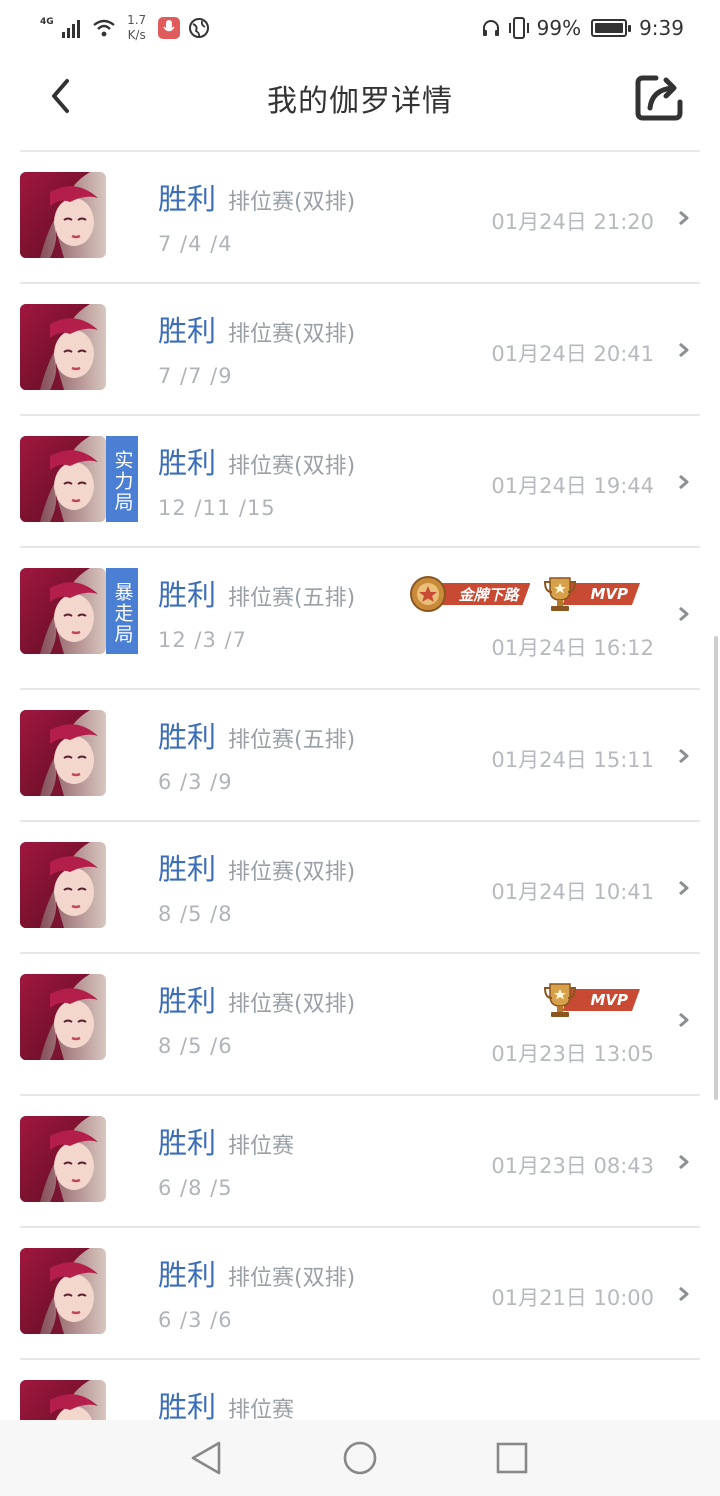 The width and height of the screenshot is (720, 1496). I want to click on clock: 9:39, so click(661, 28).